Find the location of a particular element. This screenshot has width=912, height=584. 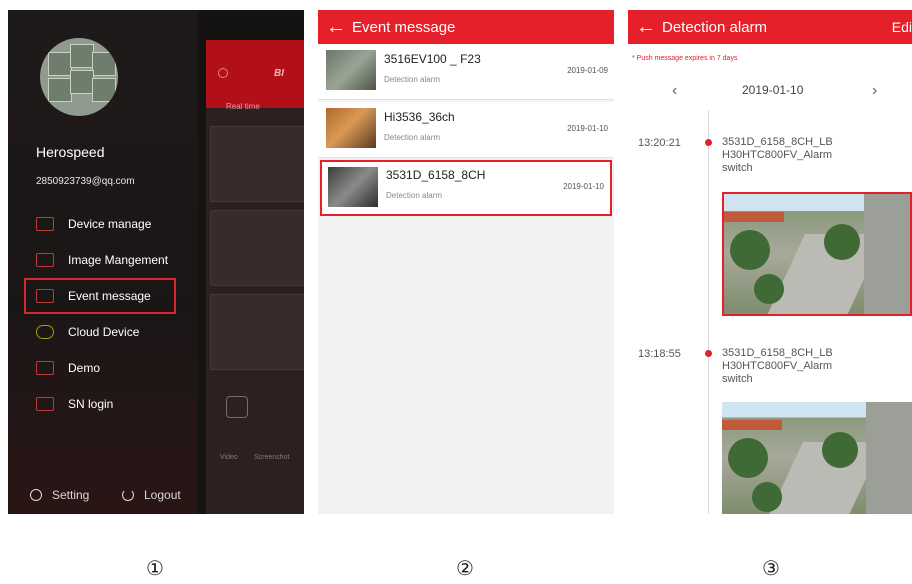

menu-item-label: Cloud Device is located at coordinates (104, 332).